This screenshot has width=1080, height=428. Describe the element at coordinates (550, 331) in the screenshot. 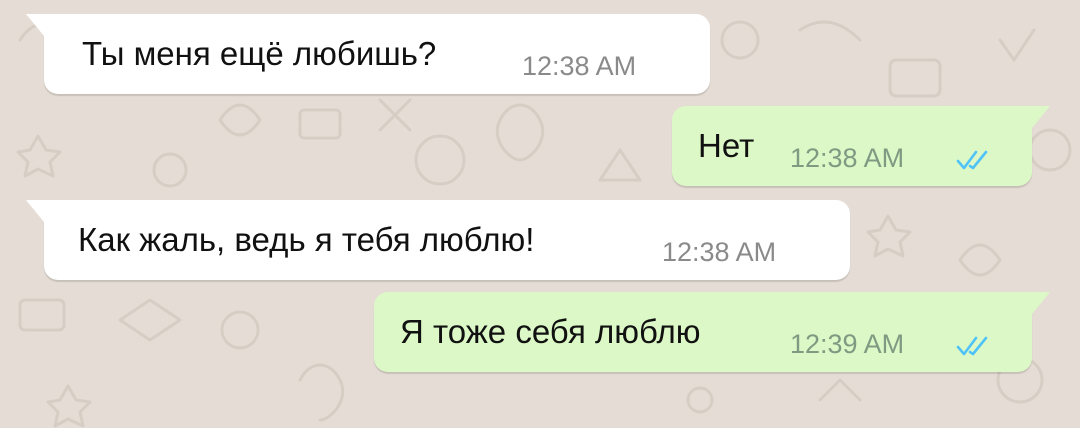

I see `message-text: Я тоже себя люблю` at that location.